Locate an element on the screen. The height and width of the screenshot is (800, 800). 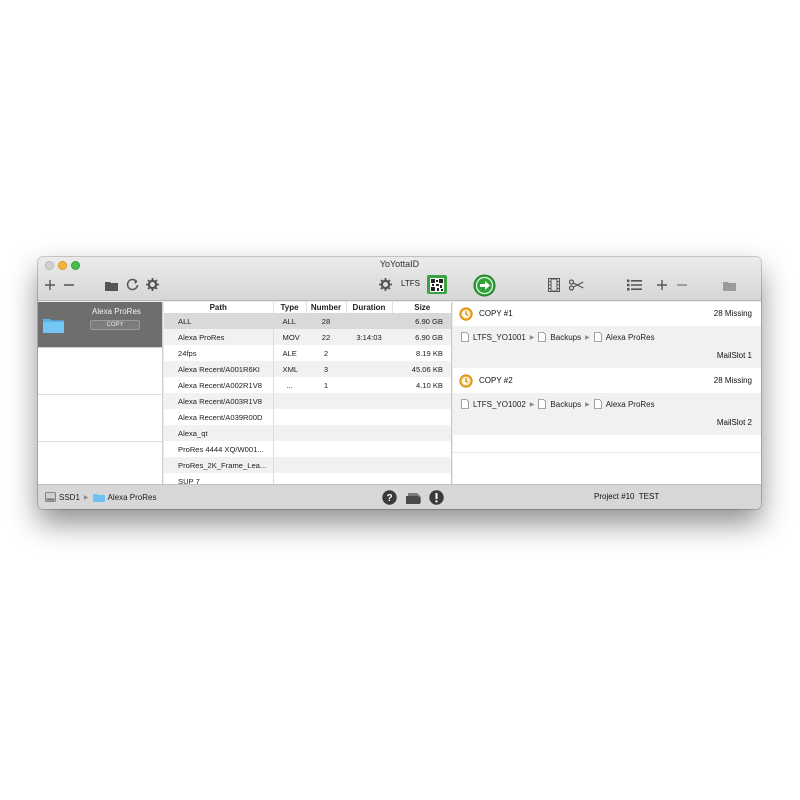
table-row: Alexa ProRes MOV 22 3:14:03 6.90 GB is located at coordinates (307, 337).